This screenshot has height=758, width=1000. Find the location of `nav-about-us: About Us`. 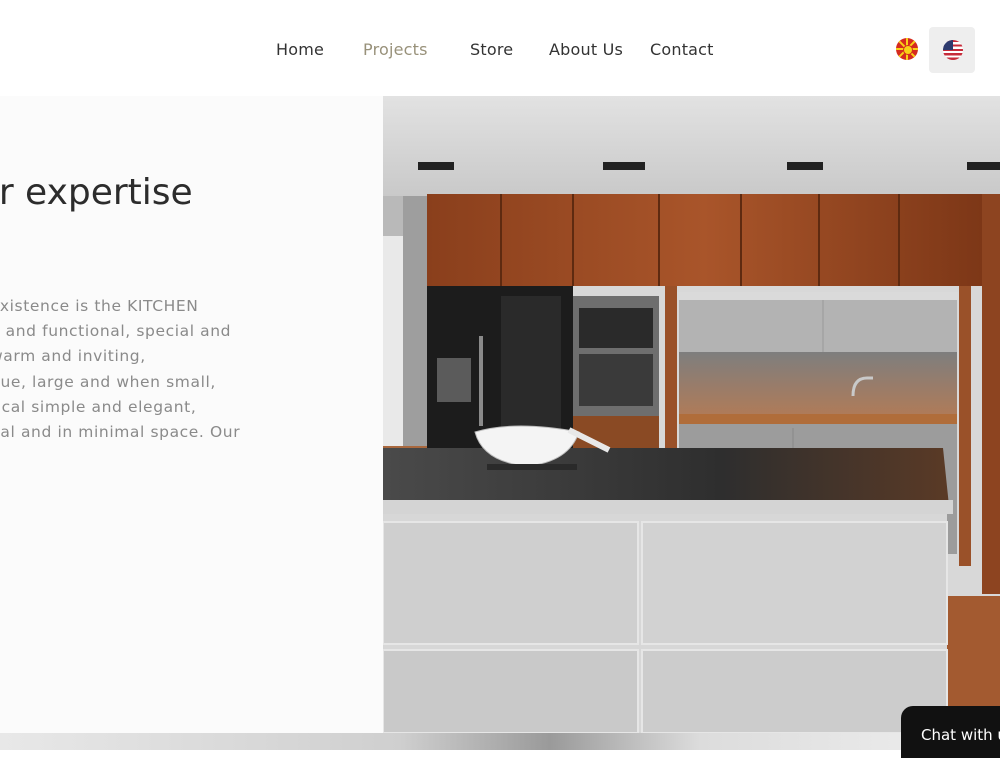

nav-about-us: About Us is located at coordinates (586, 49).